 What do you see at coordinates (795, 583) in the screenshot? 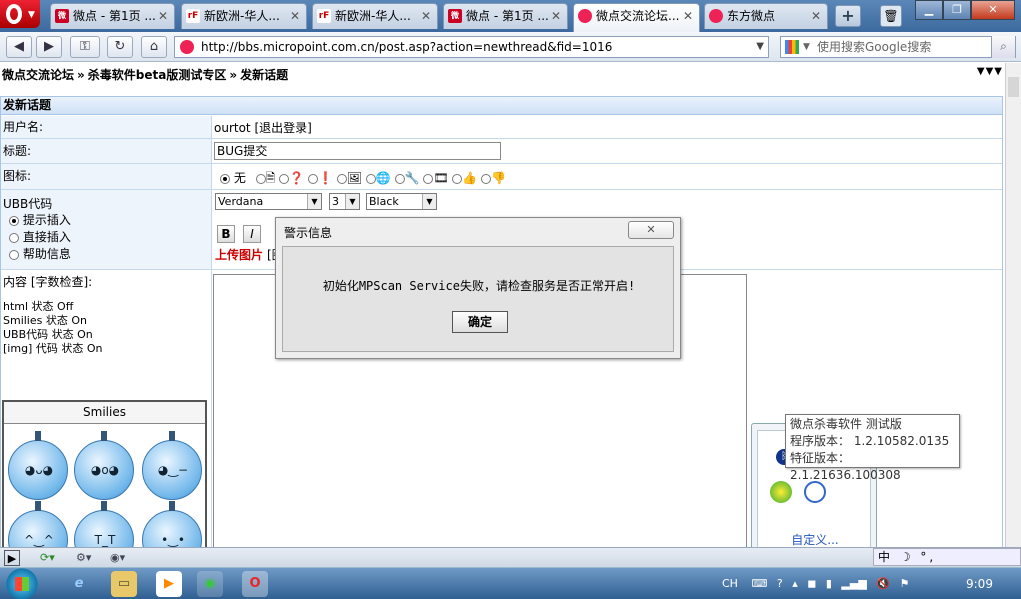
I see `show-hidden-icons: ▴` at bounding box center [795, 583].